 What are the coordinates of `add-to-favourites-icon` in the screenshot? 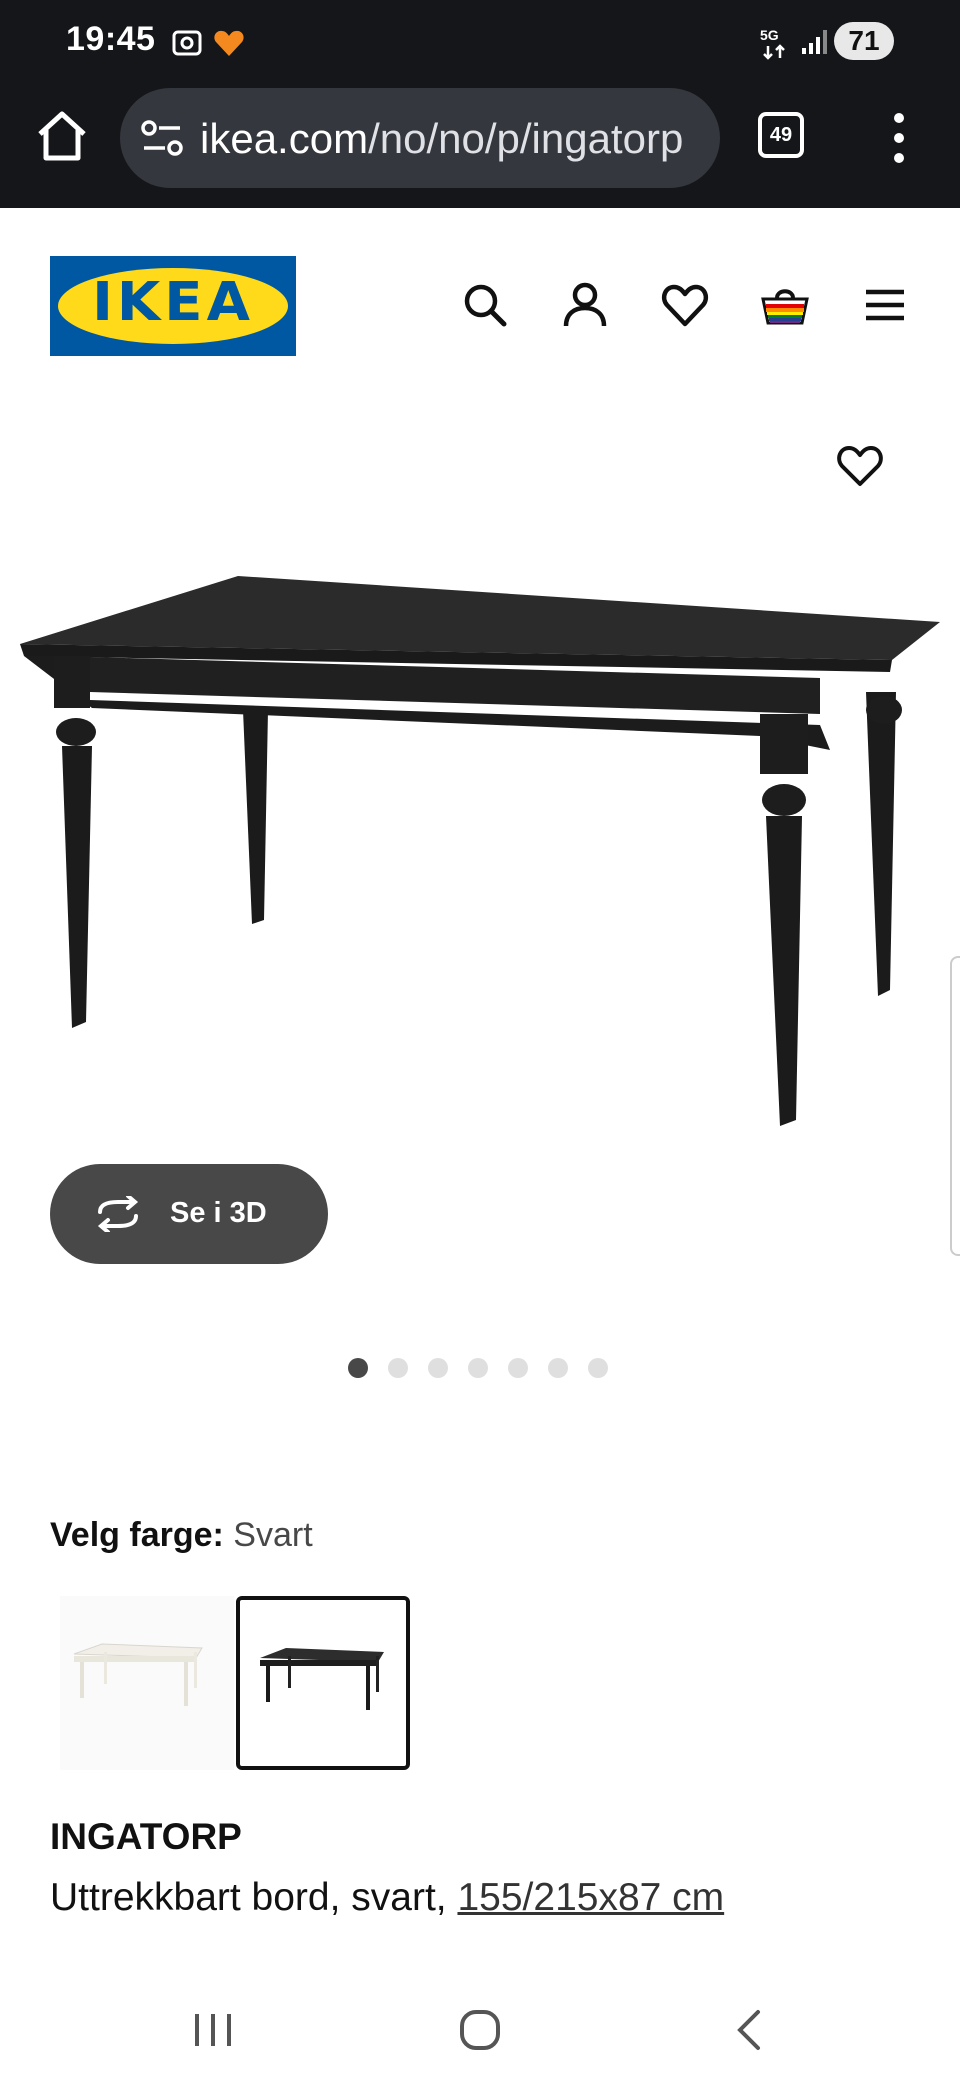 It's located at (860, 466).